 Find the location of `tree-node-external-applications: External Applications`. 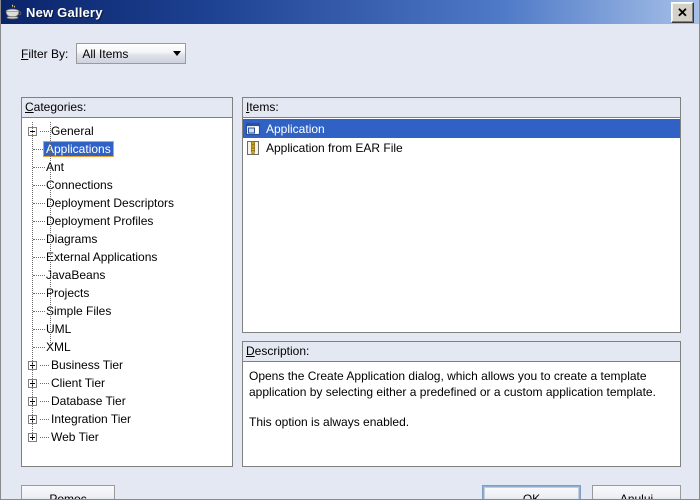

tree-node-external-applications: External Applications is located at coordinates (127, 257).